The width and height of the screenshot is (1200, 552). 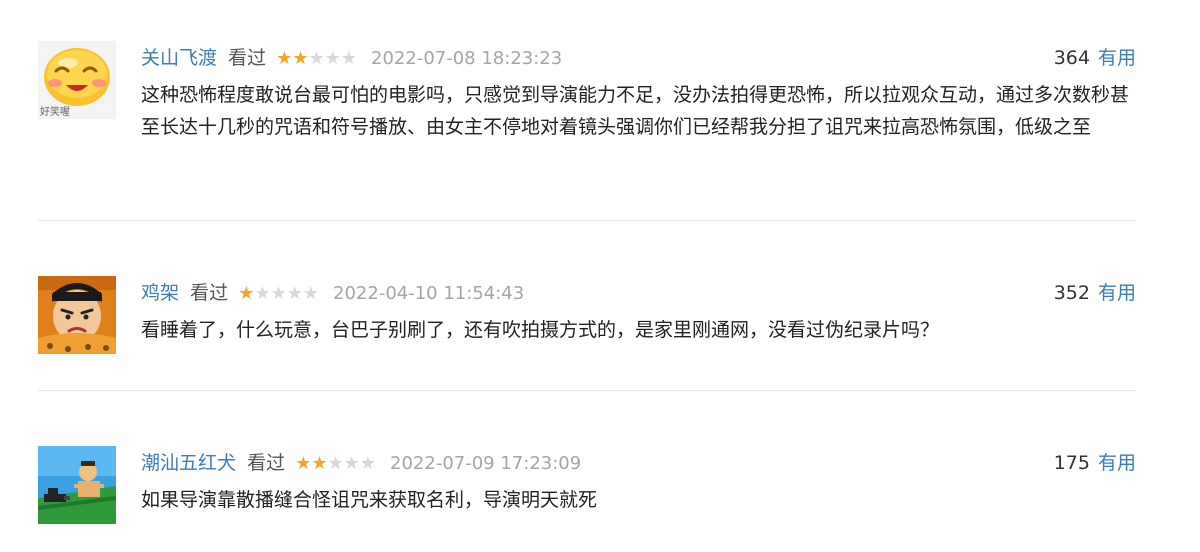 What do you see at coordinates (638, 463) in the screenshot?
I see `comment-meta: 潮汕五红犬 看过 ★★★★★ 2022-07-09 17:23:09 175 有用` at bounding box center [638, 463].